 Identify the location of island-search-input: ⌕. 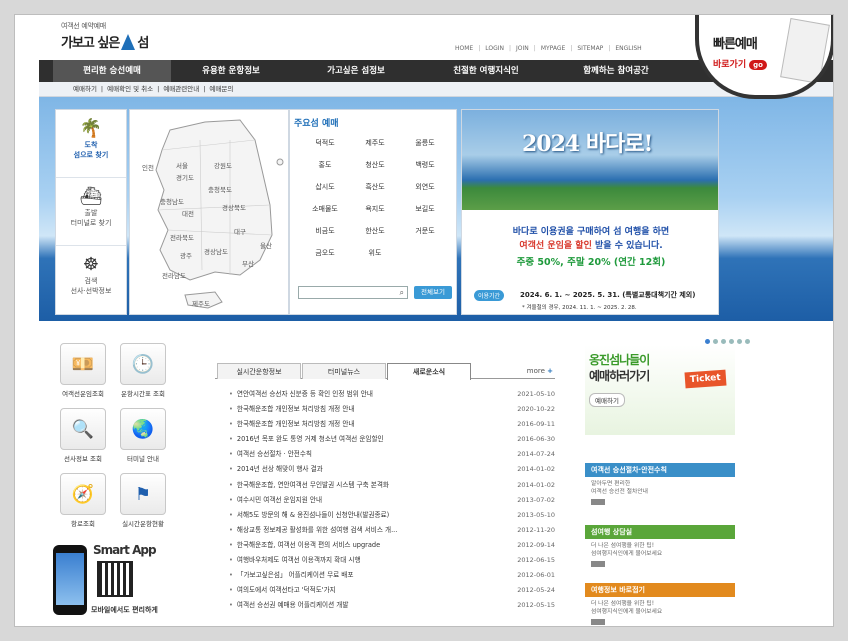
(353, 292).